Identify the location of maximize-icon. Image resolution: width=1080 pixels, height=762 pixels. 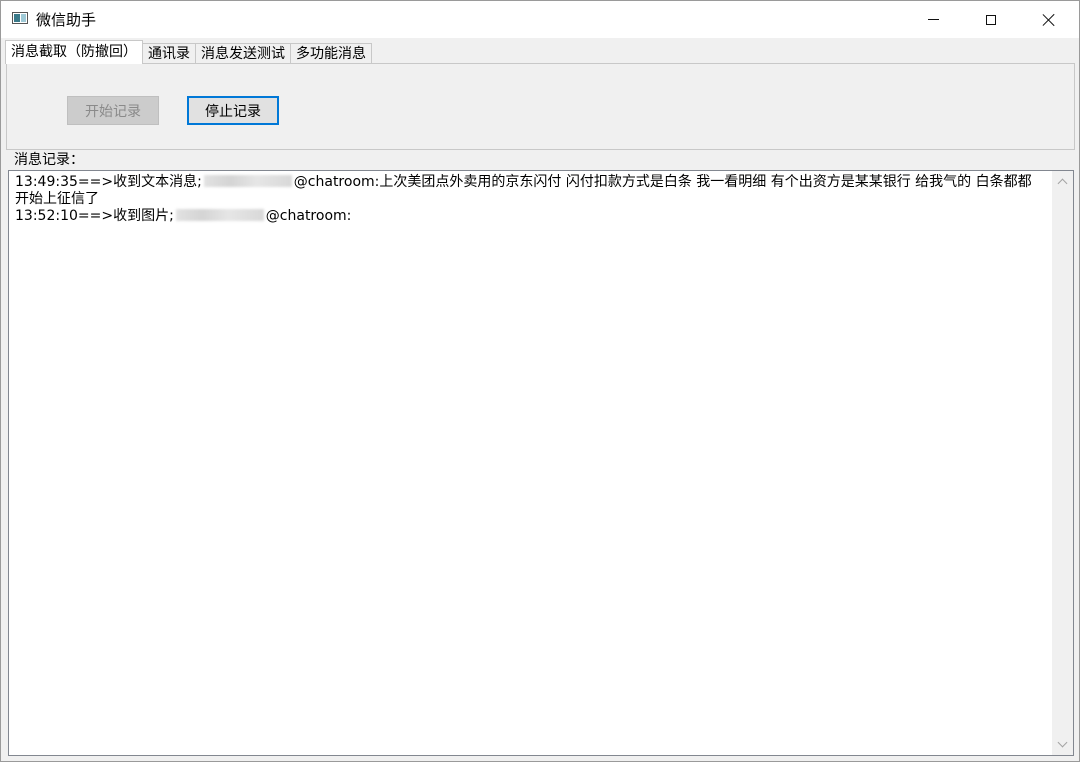
(991, 19).